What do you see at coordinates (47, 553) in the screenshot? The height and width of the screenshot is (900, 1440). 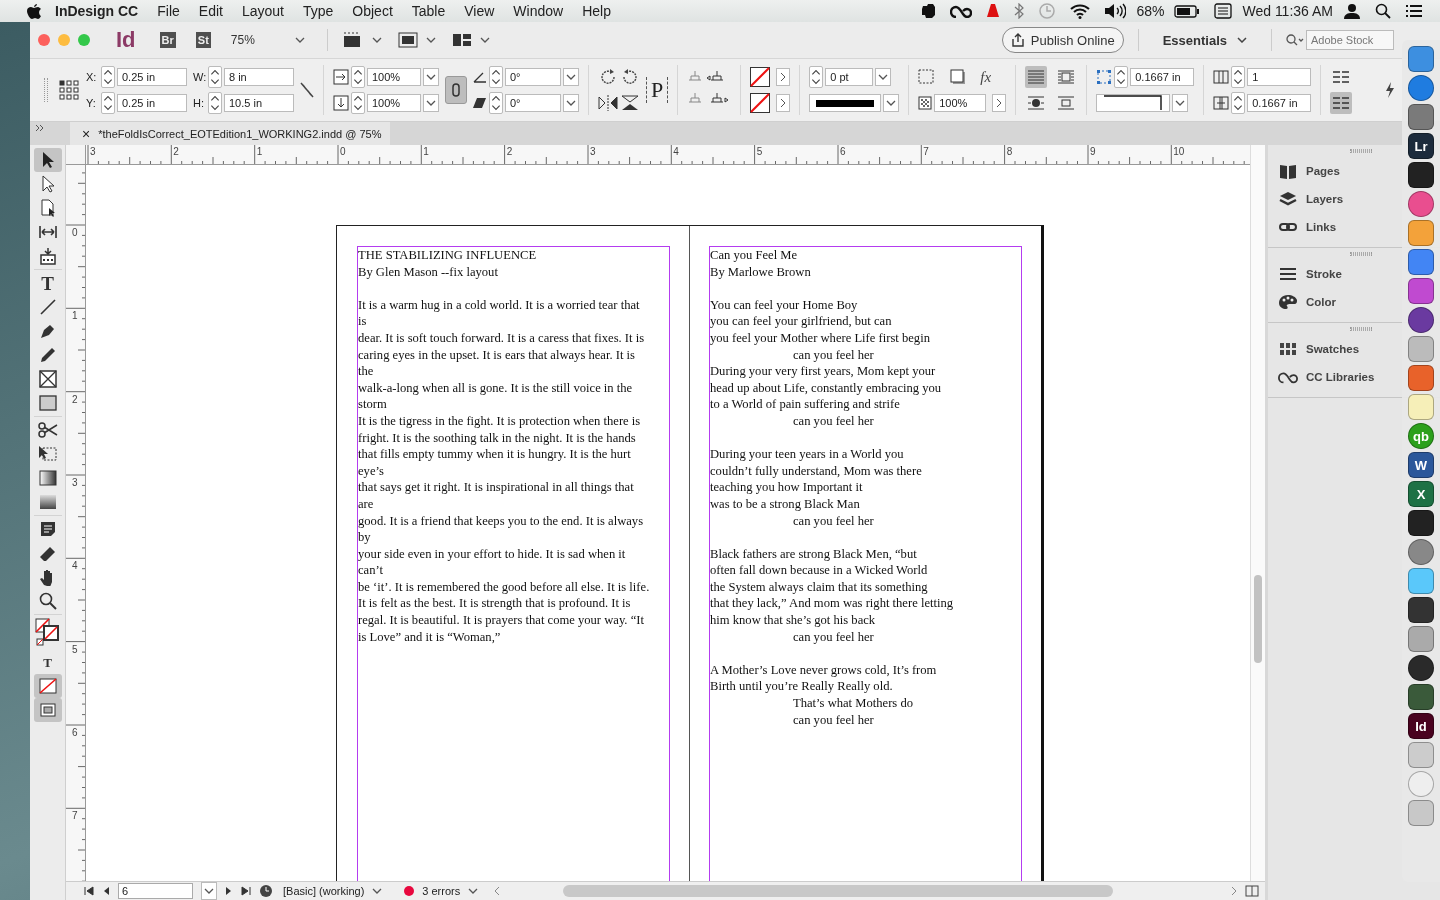 I see `measure-tool-icon` at bounding box center [47, 553].